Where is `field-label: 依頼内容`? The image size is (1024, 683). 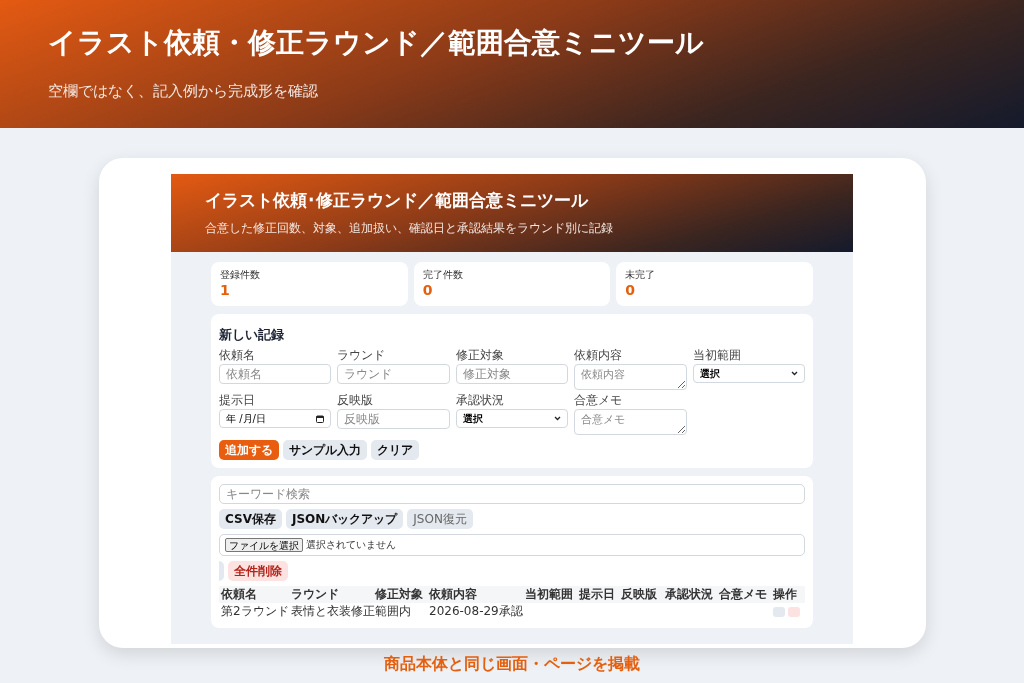 field-label: 依頼内容 is located at coordinates (599, 355).